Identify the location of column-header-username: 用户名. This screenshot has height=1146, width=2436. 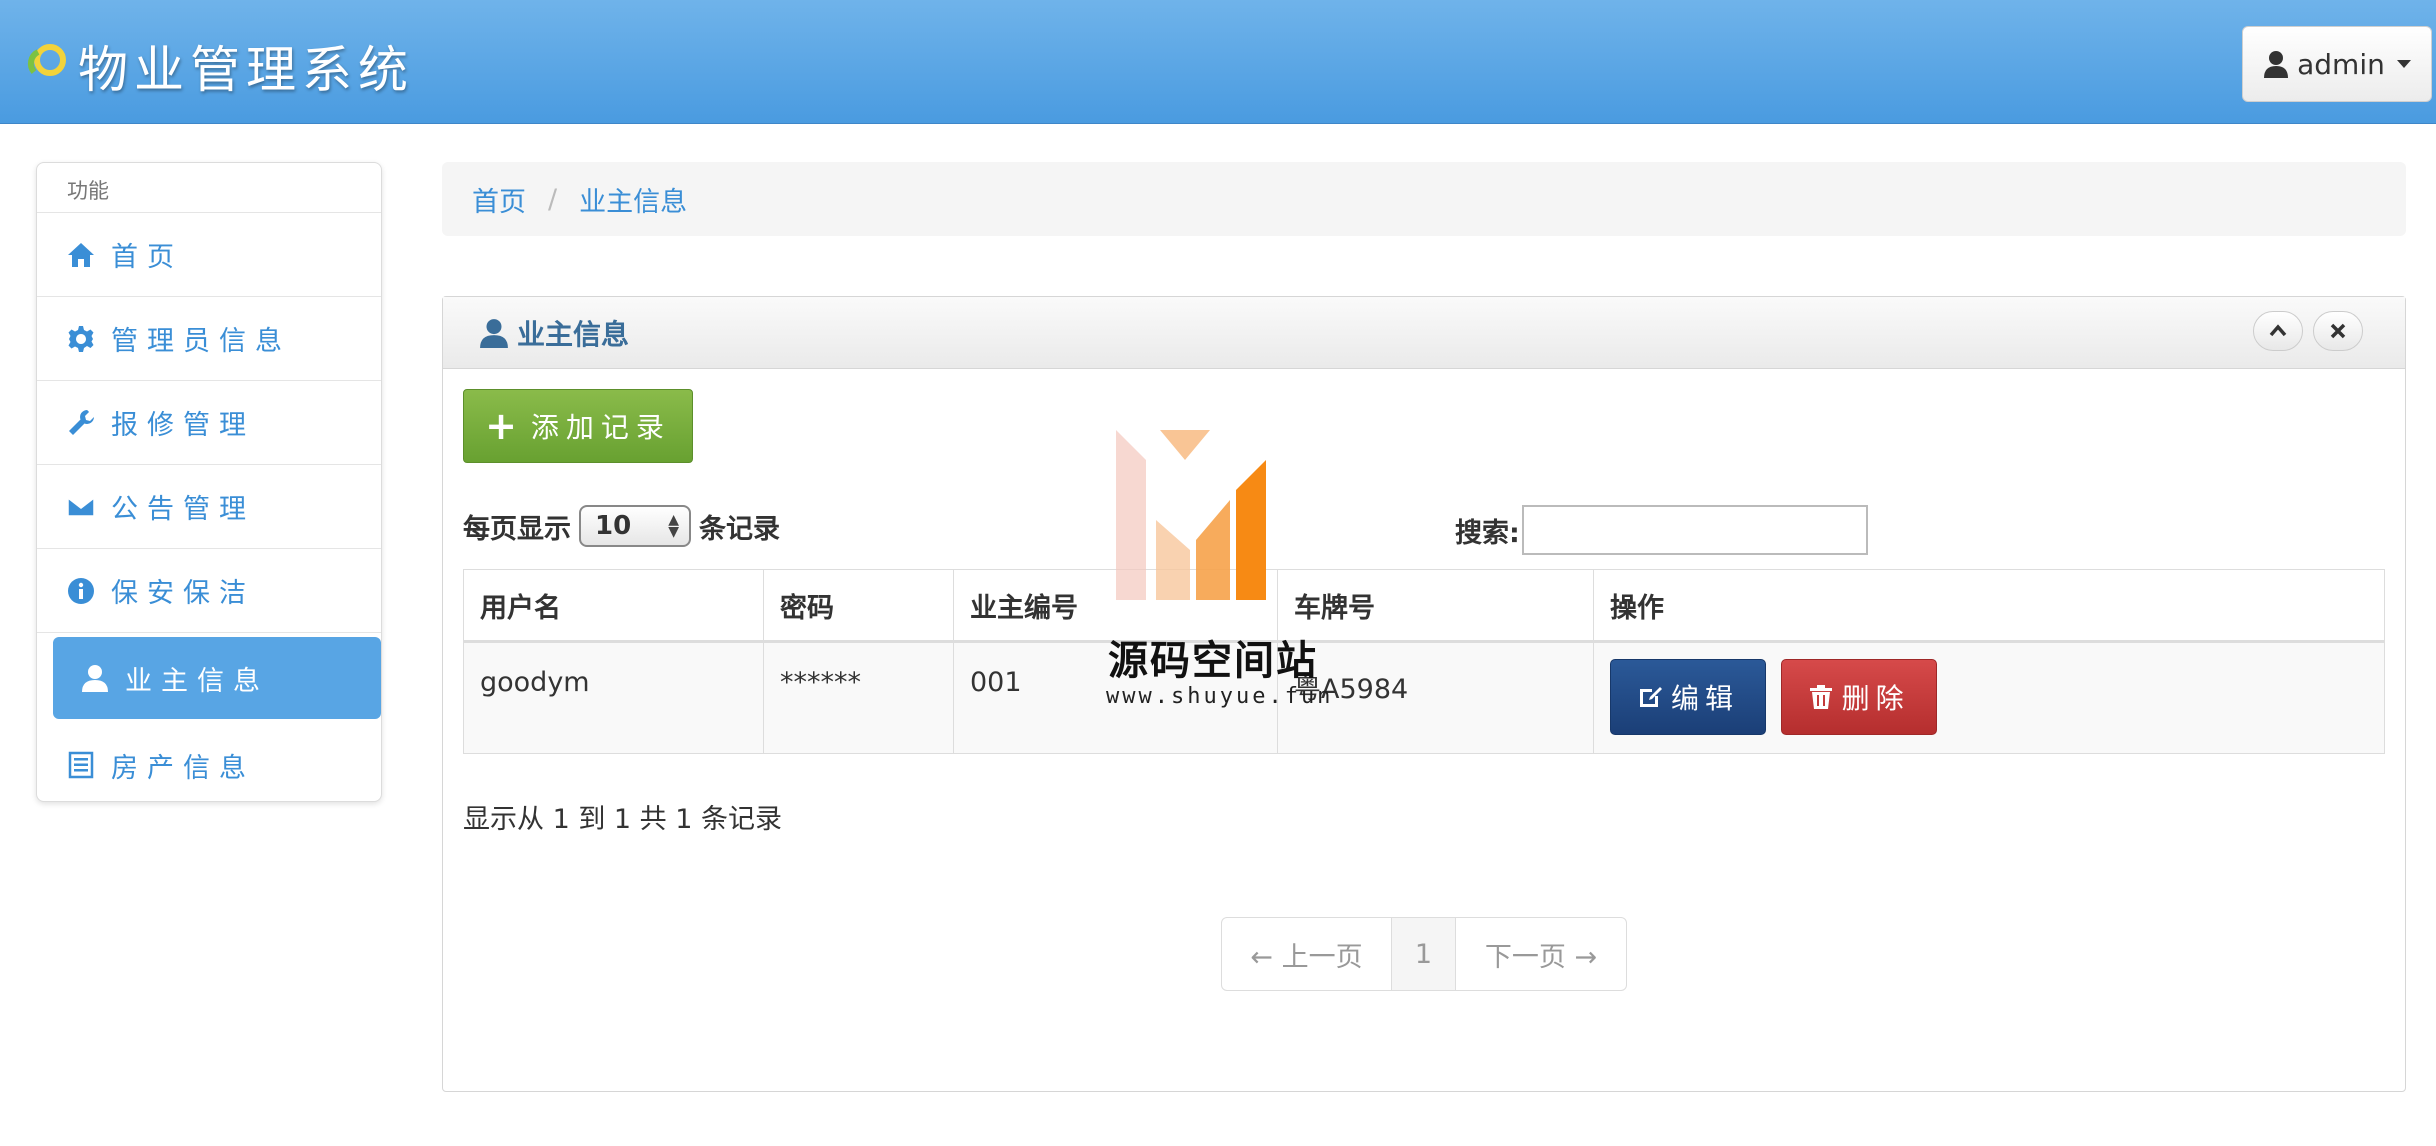
(613, 606).